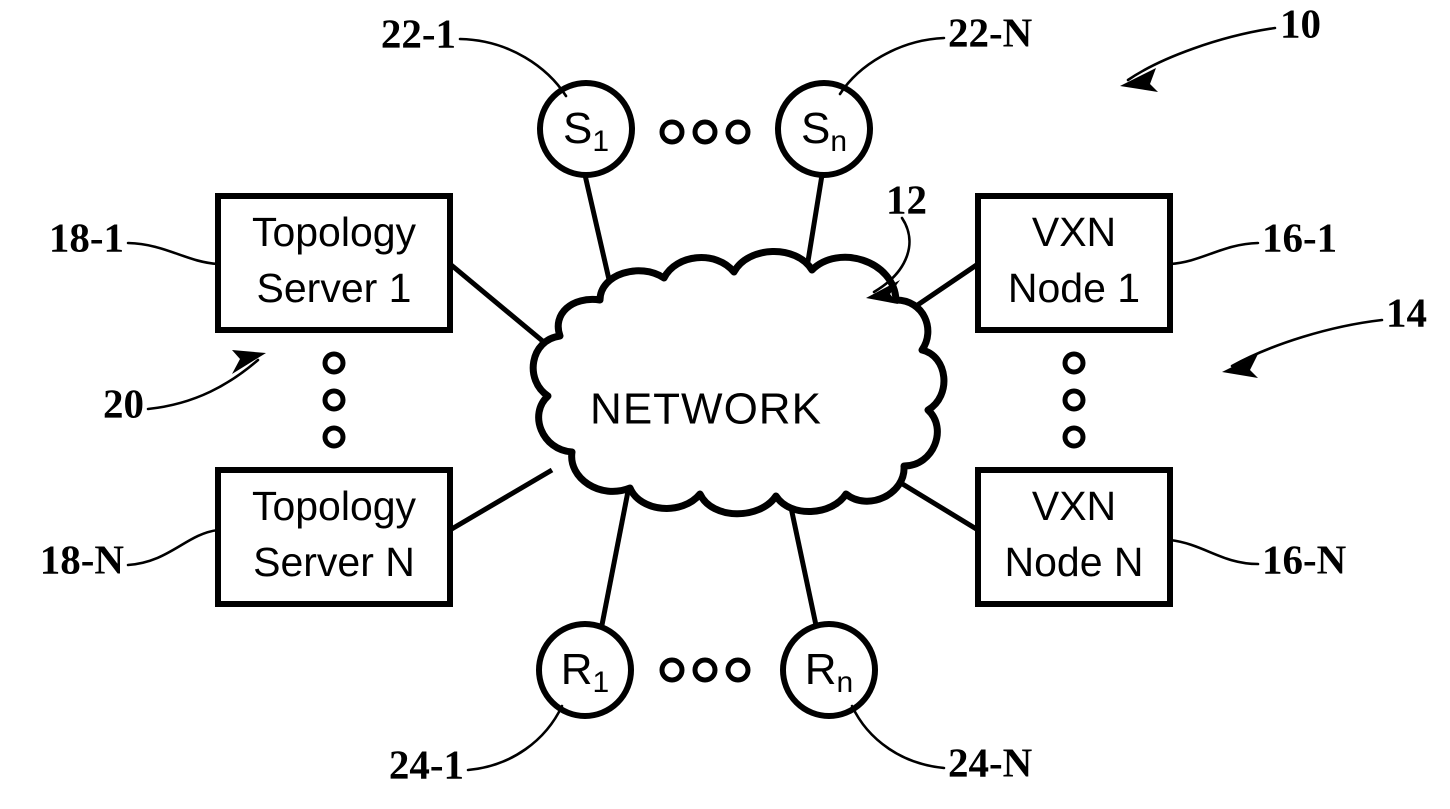 Image resolution: width=1450 pixels, height=809 pixels. I want to click on ref-24-1-leader, so click(515, 738).